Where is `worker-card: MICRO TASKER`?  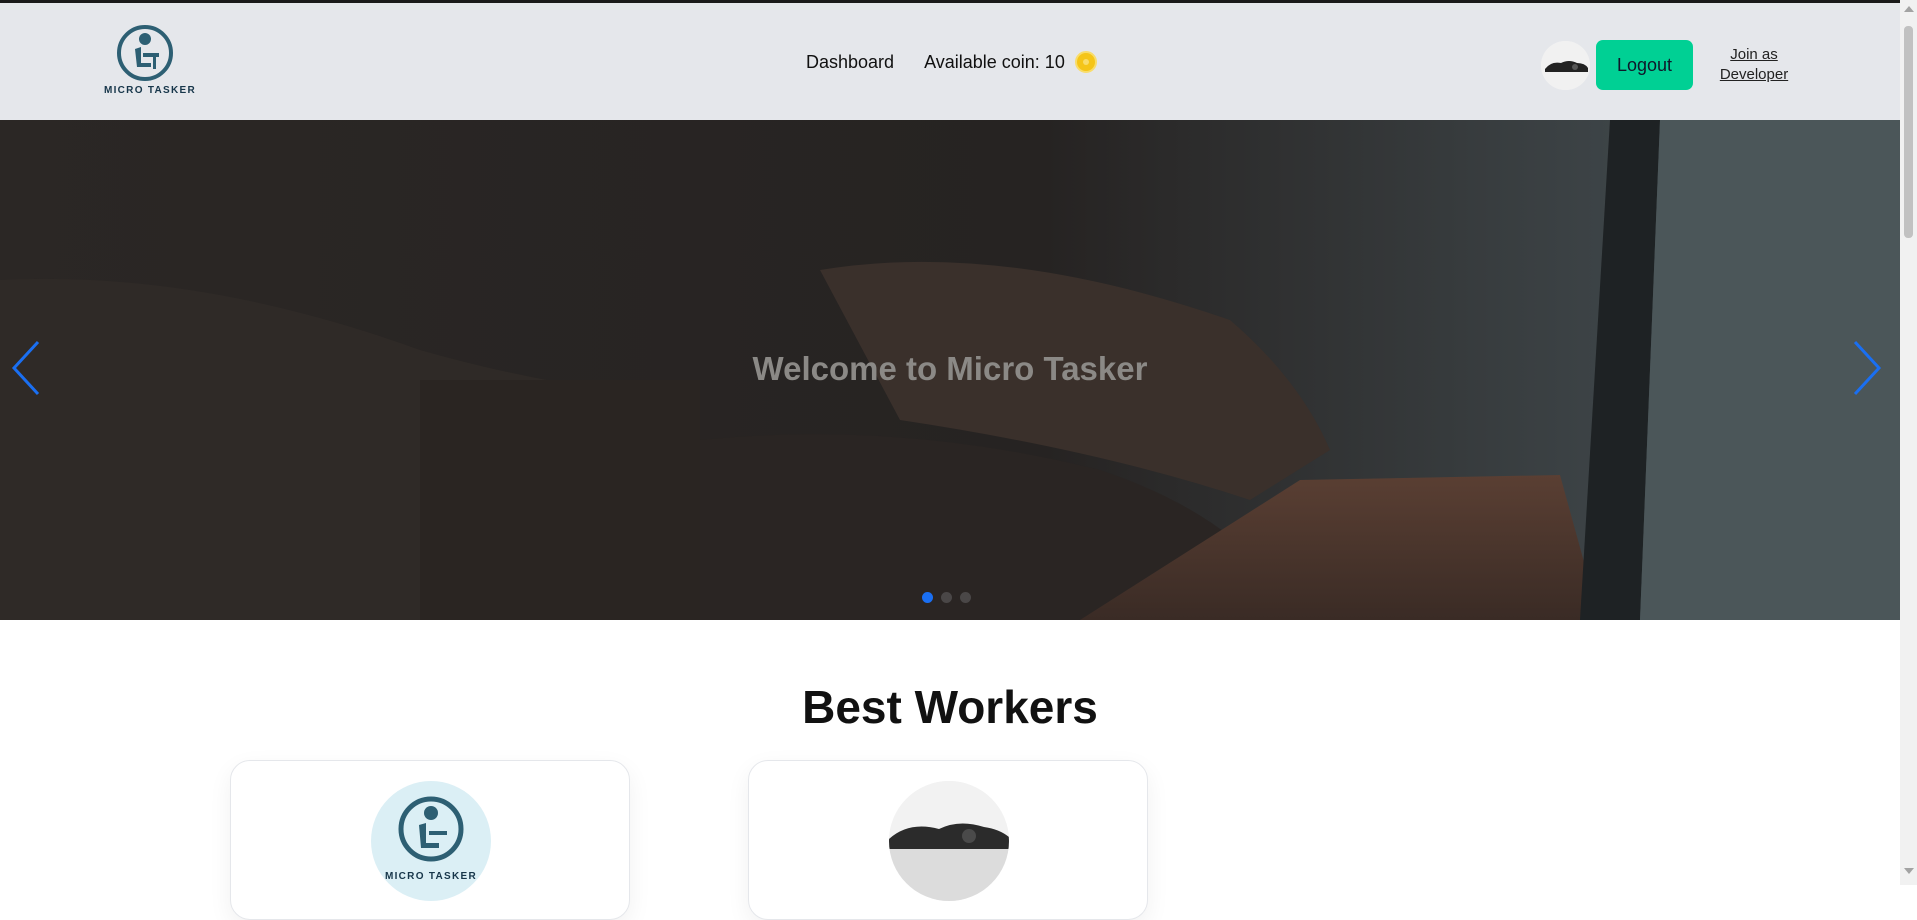 worker-card: MICRO TASKER is located at coordinates (430, 840).